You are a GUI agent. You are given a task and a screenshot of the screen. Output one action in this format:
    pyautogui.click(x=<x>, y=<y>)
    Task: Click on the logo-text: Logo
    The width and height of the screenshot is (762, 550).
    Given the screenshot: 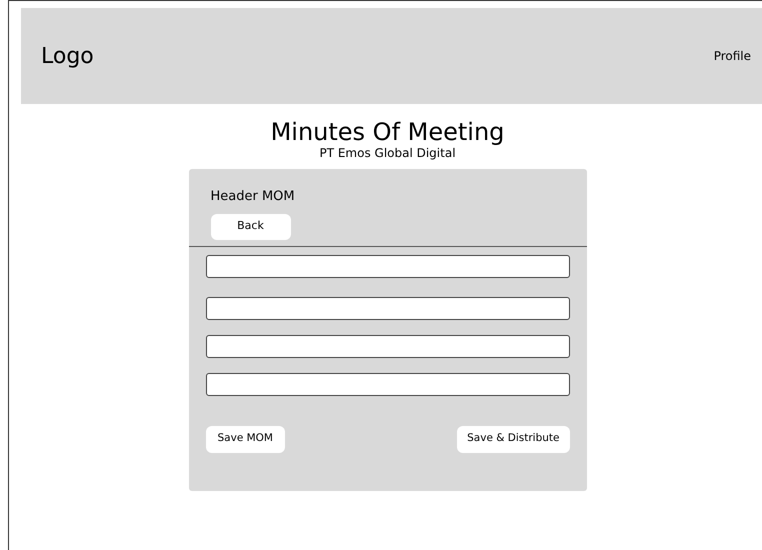 What is the action you would take?
    pyautogui.click(x=67, y=56)
    